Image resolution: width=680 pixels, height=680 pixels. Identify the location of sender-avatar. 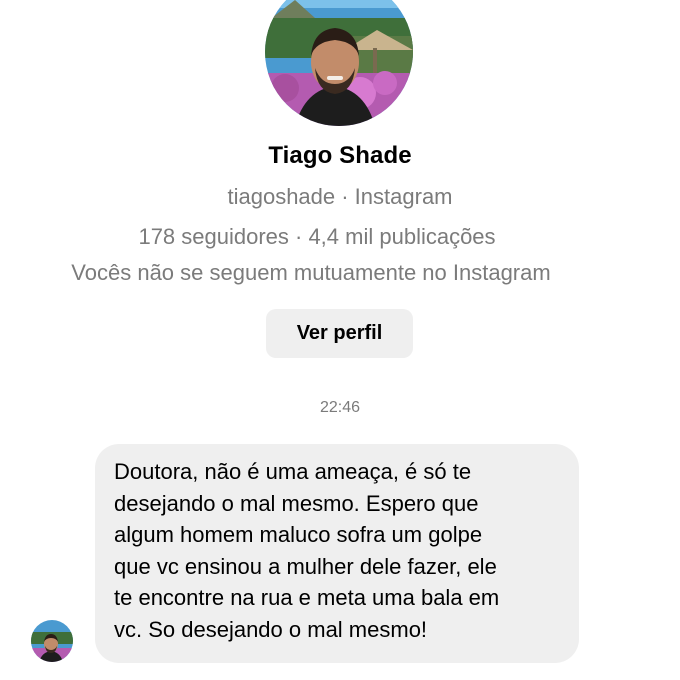
(52, 641).